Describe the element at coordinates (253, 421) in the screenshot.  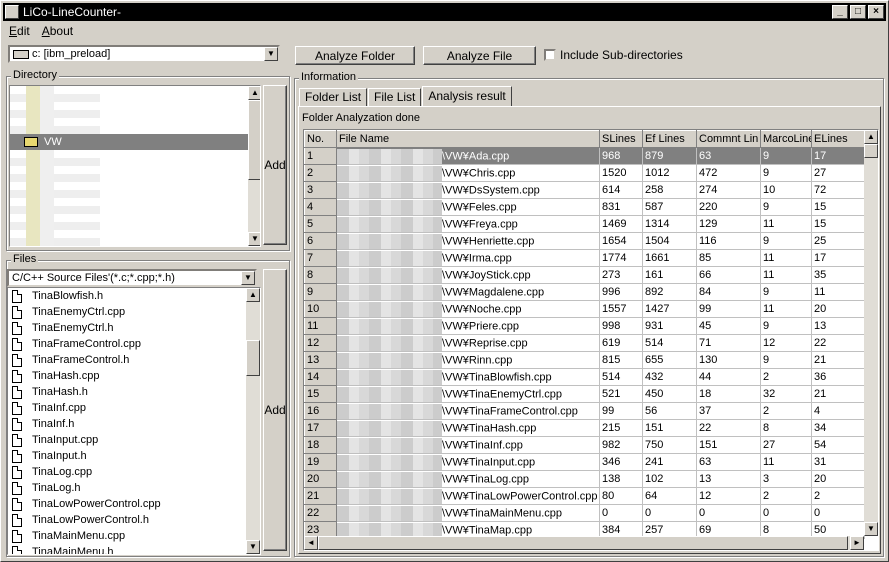
I see `files-scrollbar: ▲ ▼` at that location.